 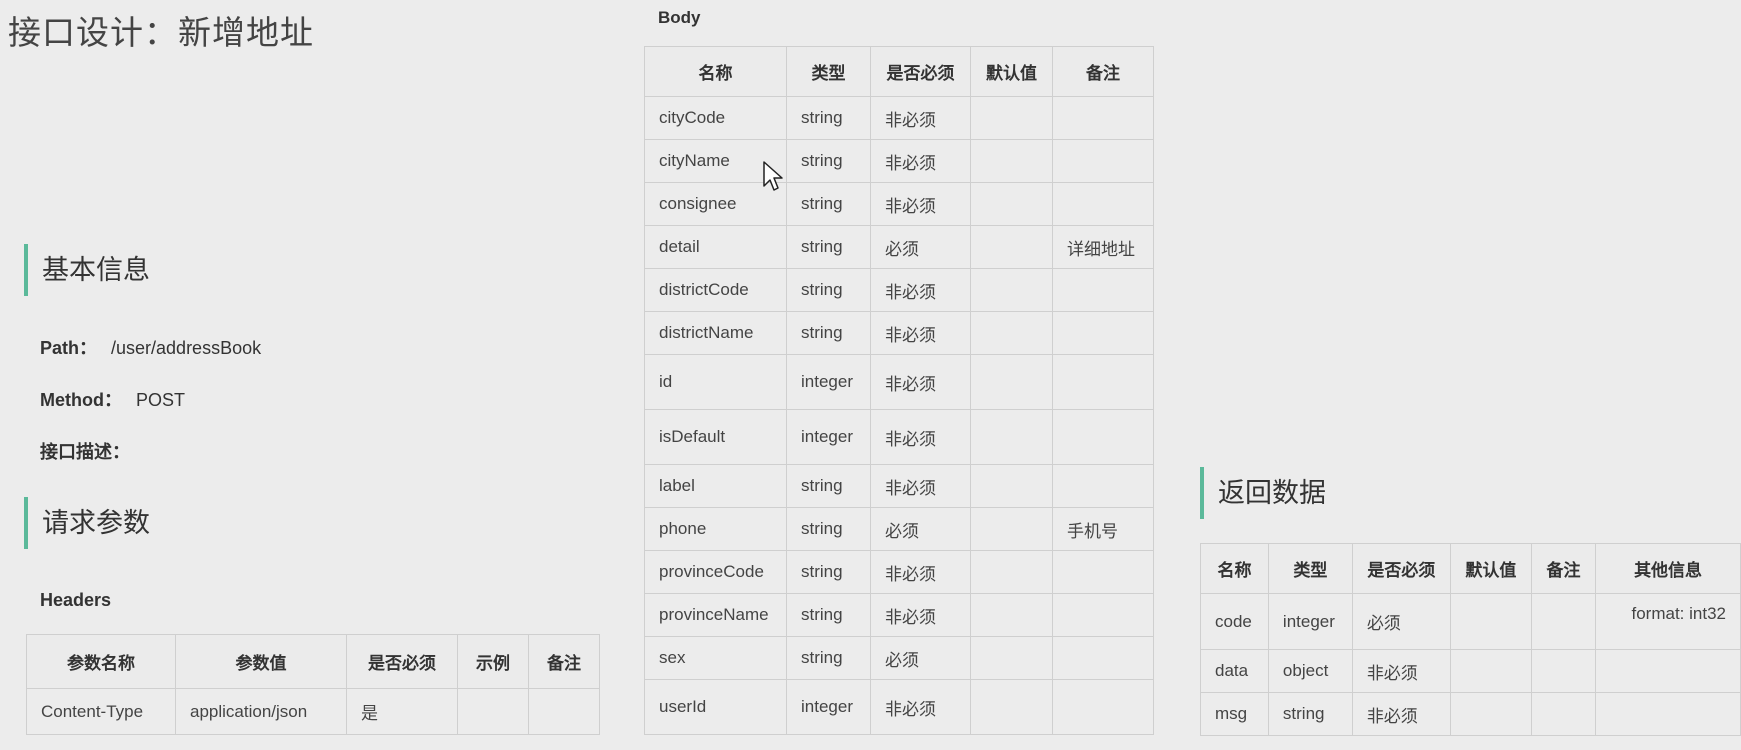 What do you see at coordinates (715, 290) in the screenshot?
I see `body-cell: districtCode` at bounding box center [715, 290].